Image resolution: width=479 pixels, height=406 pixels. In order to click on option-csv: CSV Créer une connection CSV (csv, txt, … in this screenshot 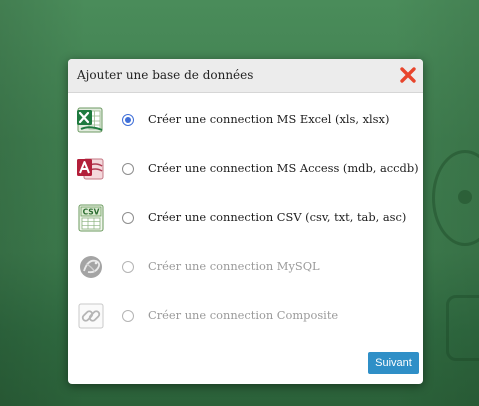, I will do `click(247, 218)`.